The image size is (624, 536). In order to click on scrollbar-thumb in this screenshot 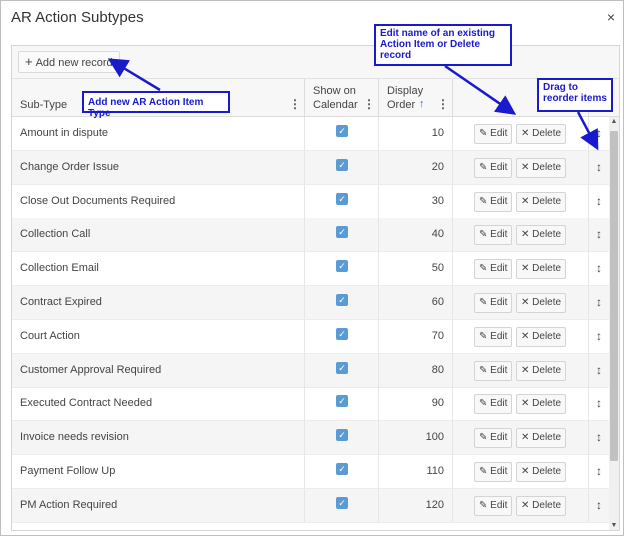, I will do `click(614, 296)`.